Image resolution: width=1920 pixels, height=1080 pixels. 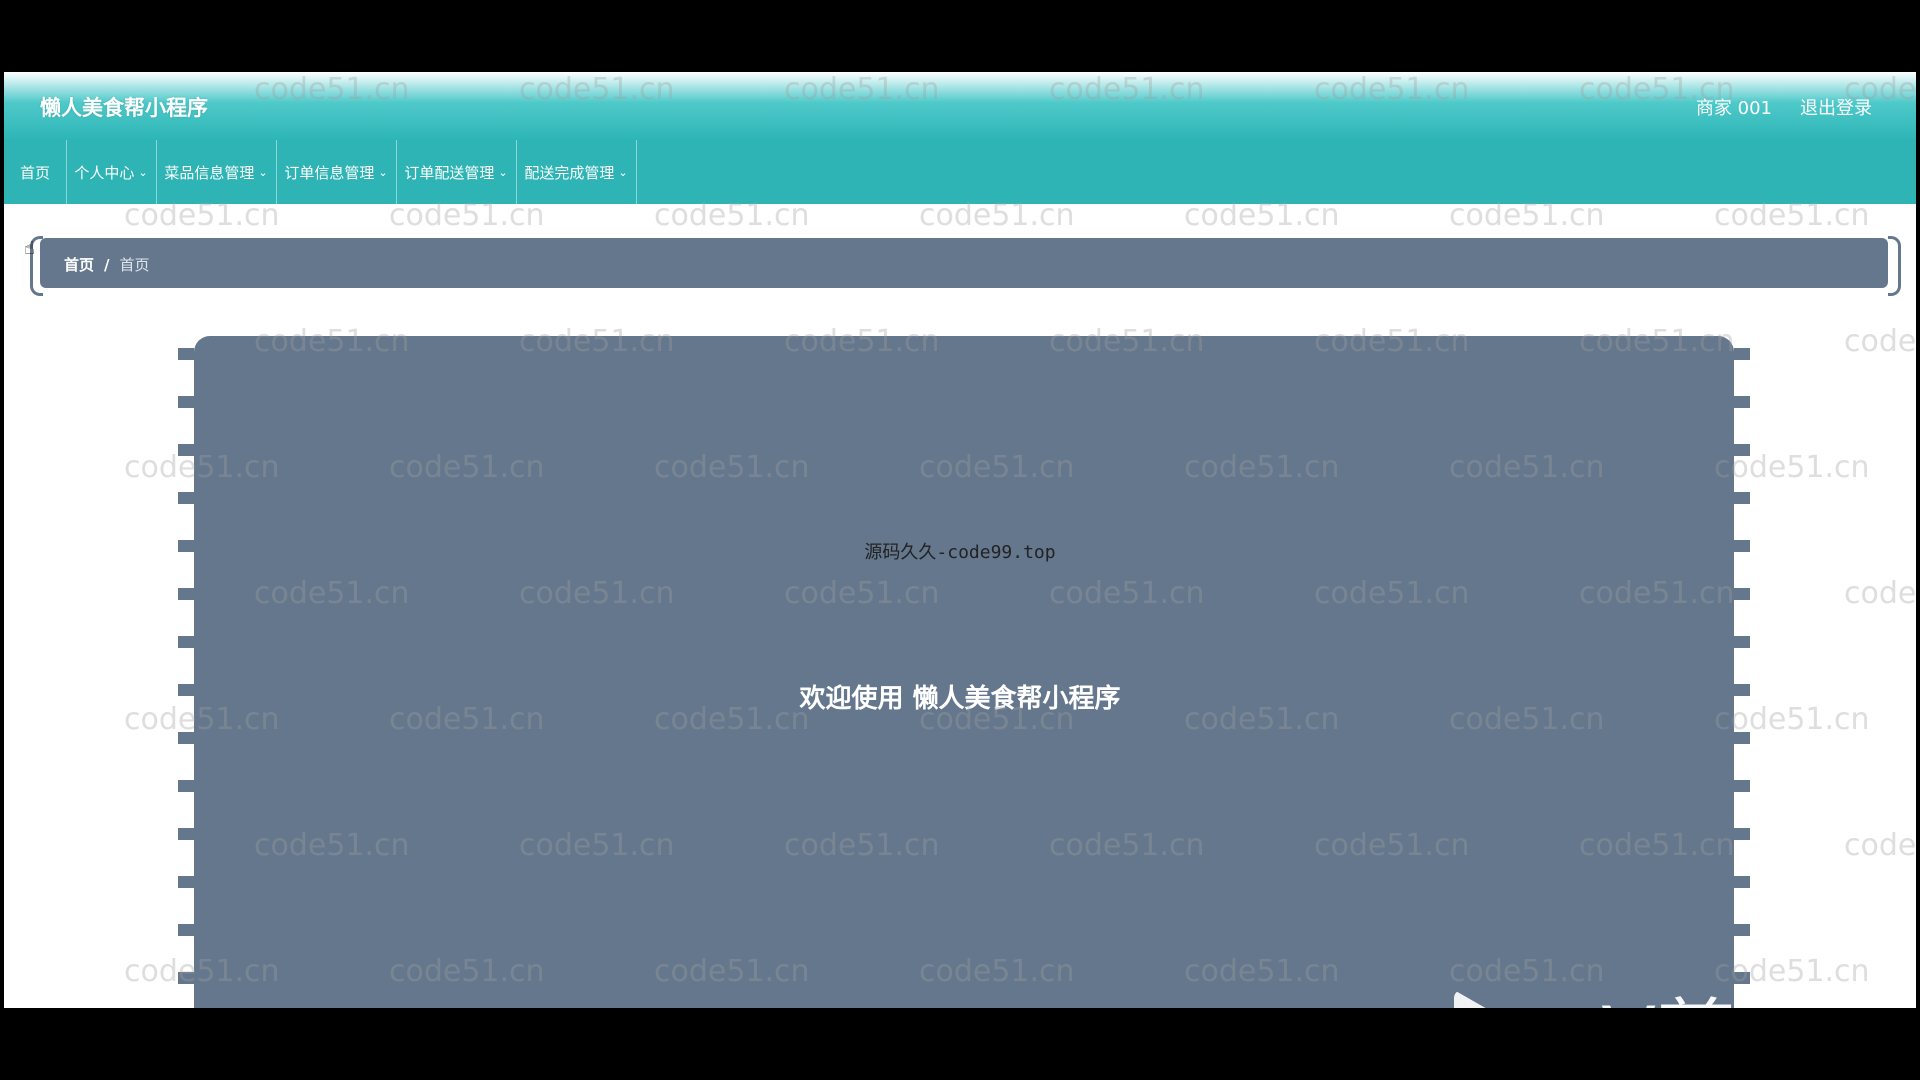 I want to click on nav-item-label: 首页, so click(x=34, y=172).